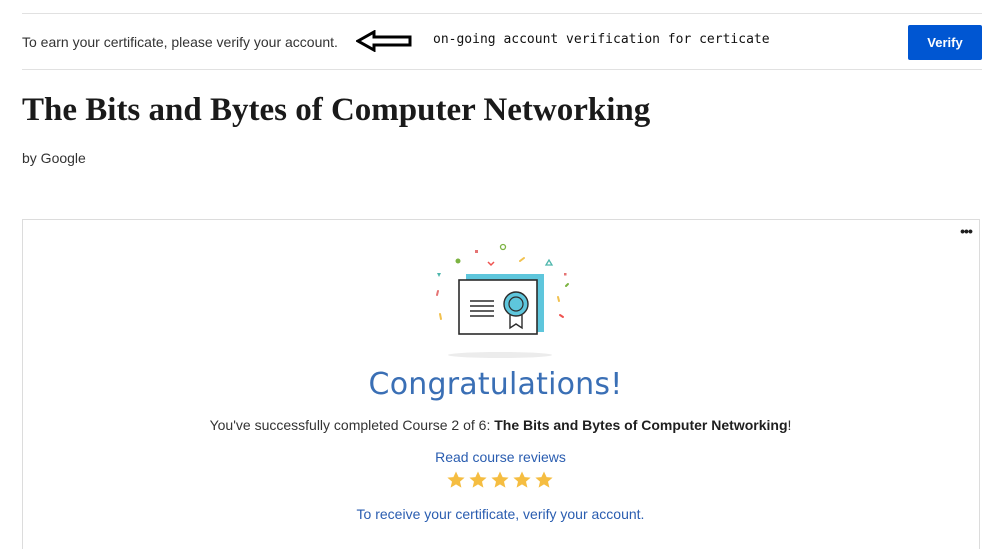 Image resolution: width=991 pixels, height=549 pixels. I want to click on left-arrow-icon, so click(384, 41).